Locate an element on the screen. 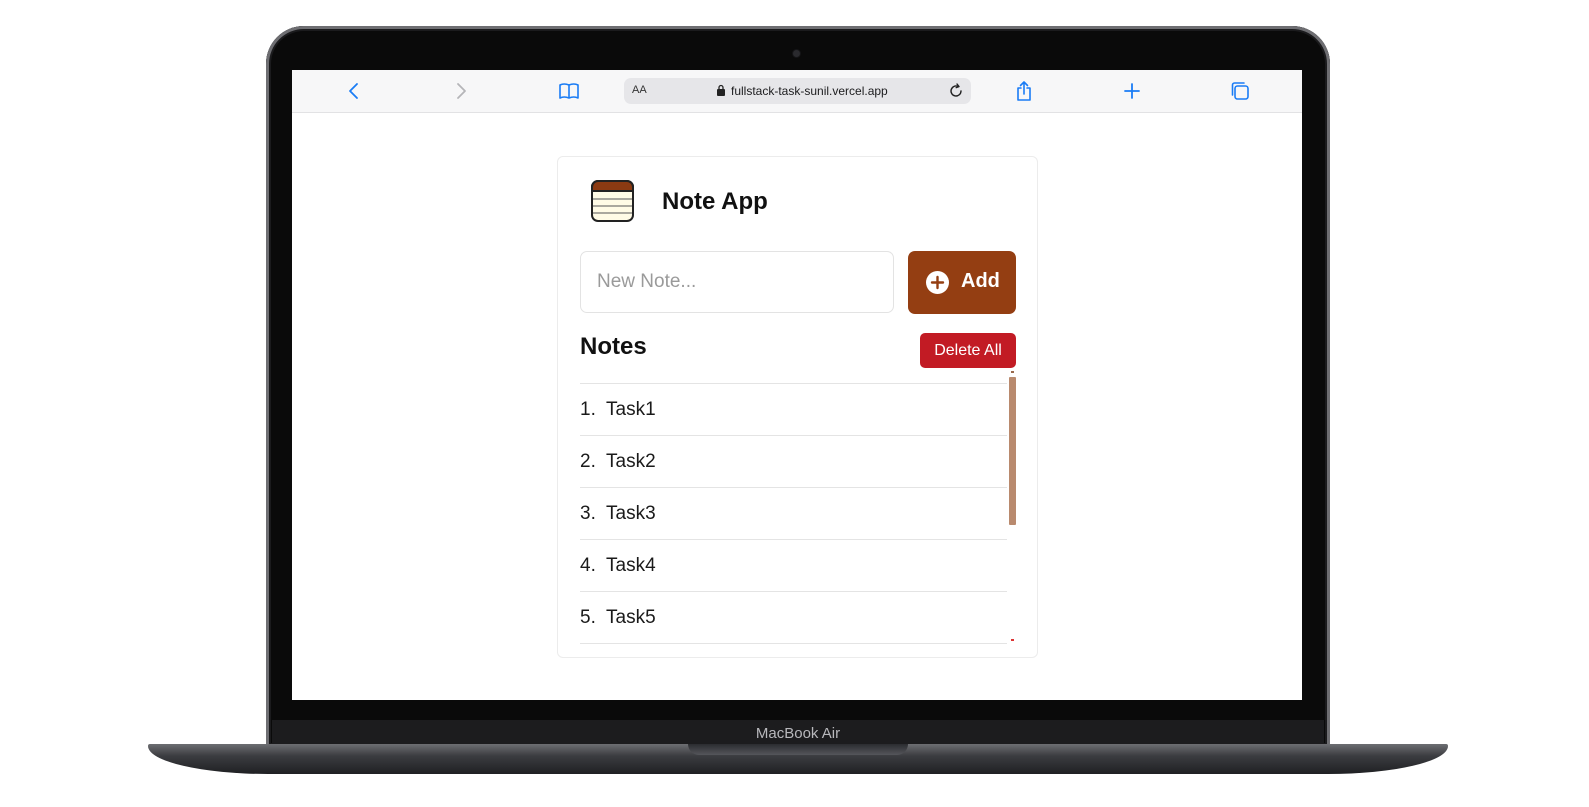 The image size is (1589, 807). list-item: 4. Task4 is located at coordinates (793, 566).